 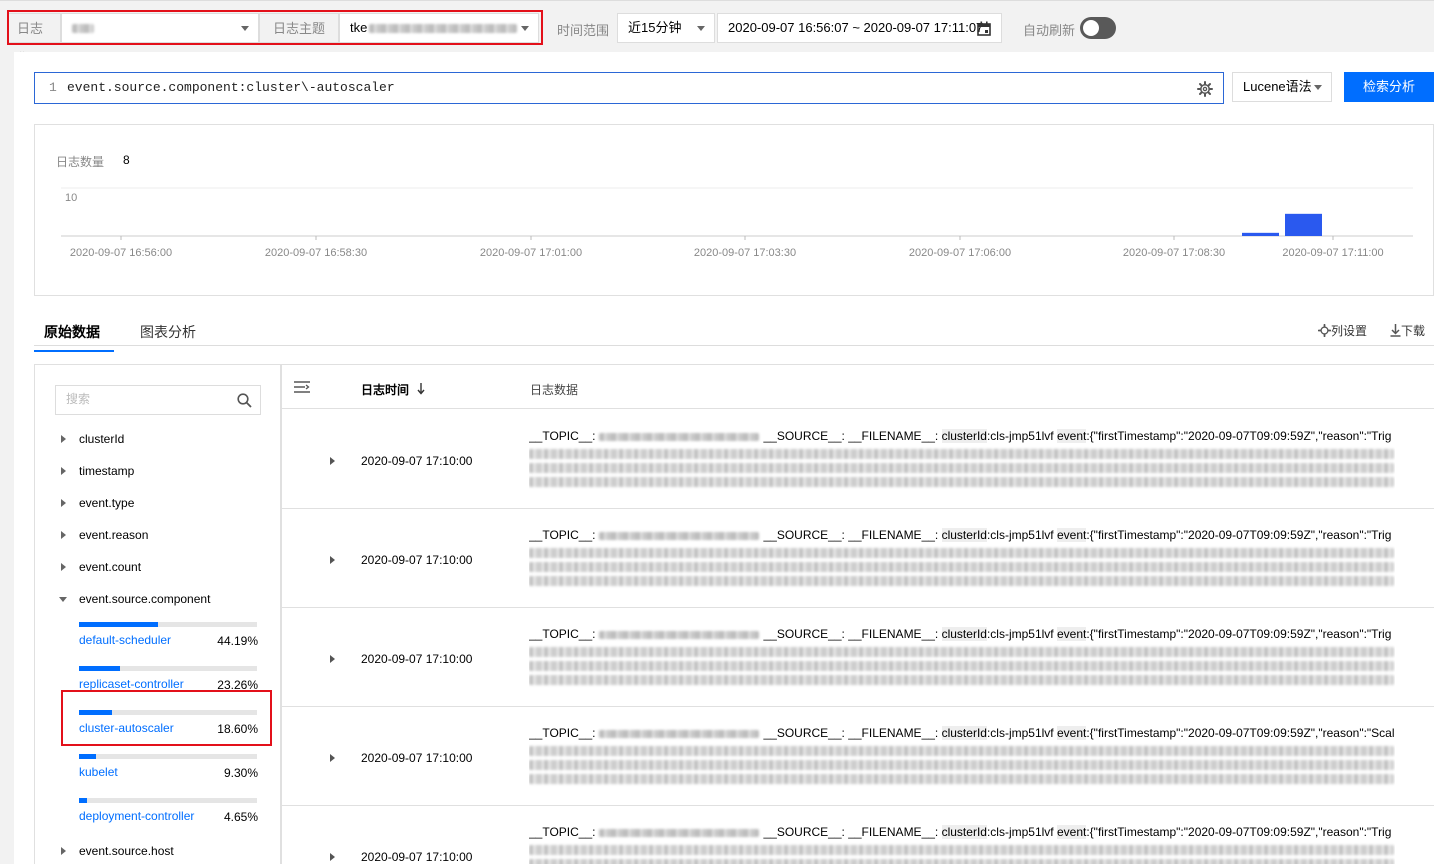 What do you see at coordinates (1318, 87) in the screenshot?
I see `chevron-down-icon` at bounding box center [1318, 87].